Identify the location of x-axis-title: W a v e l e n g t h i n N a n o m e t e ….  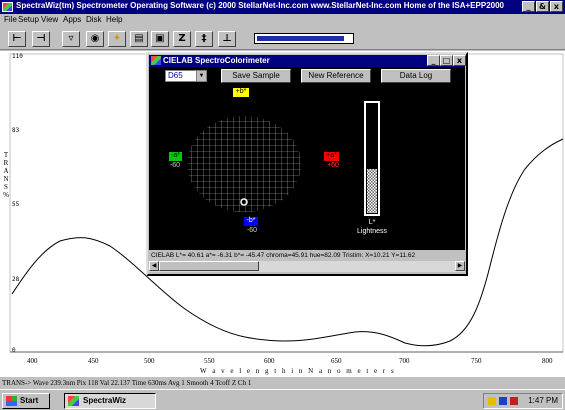
(298, 371).